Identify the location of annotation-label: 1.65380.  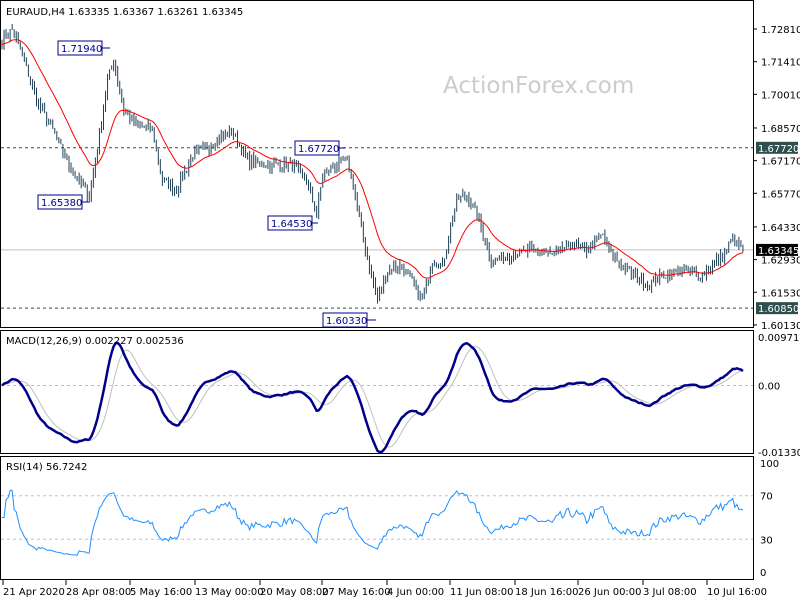
(61, 203).